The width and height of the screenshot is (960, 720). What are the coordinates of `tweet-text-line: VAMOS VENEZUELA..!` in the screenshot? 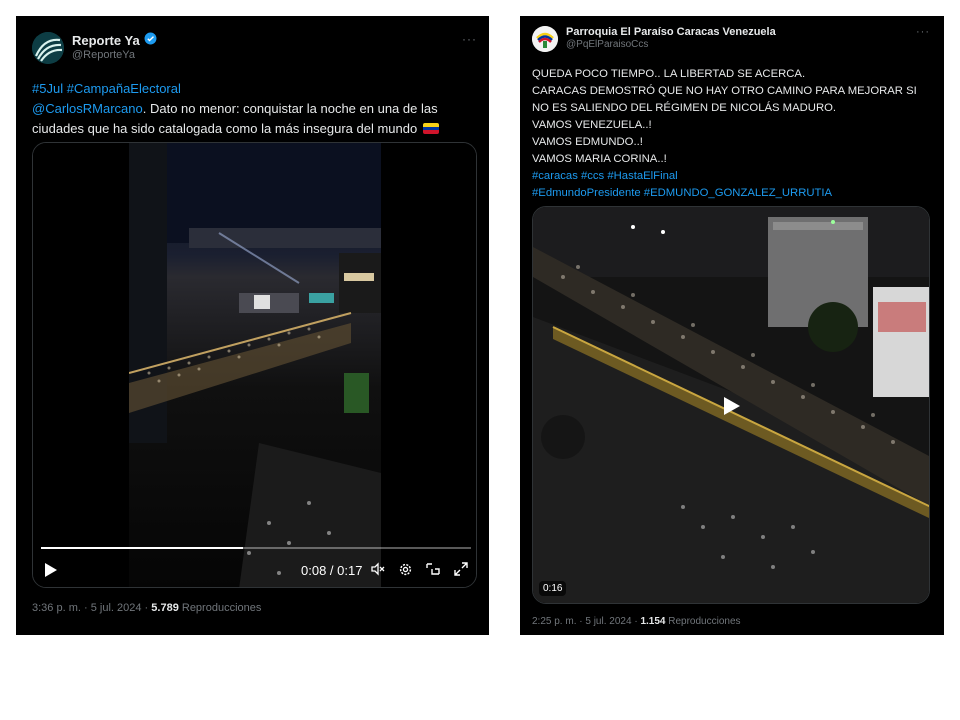 It's located at (592, 125).